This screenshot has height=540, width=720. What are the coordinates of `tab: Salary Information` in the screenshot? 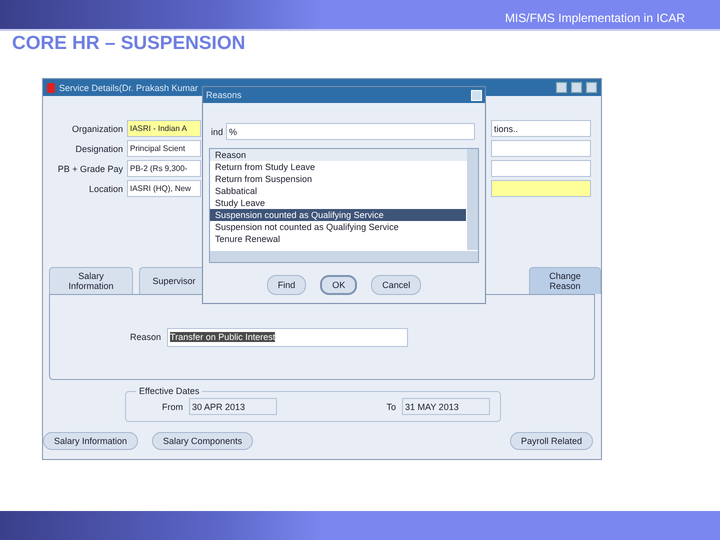 It's located at (91, 280).